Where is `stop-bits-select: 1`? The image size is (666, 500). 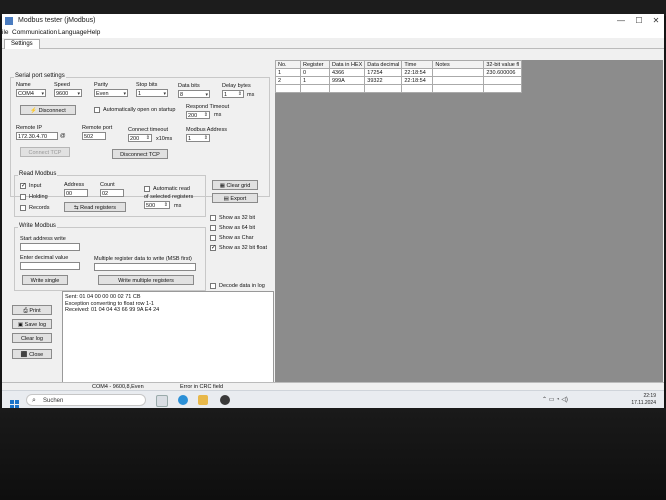
stop-bits-select: 1 is located at coordinates (152, 93).